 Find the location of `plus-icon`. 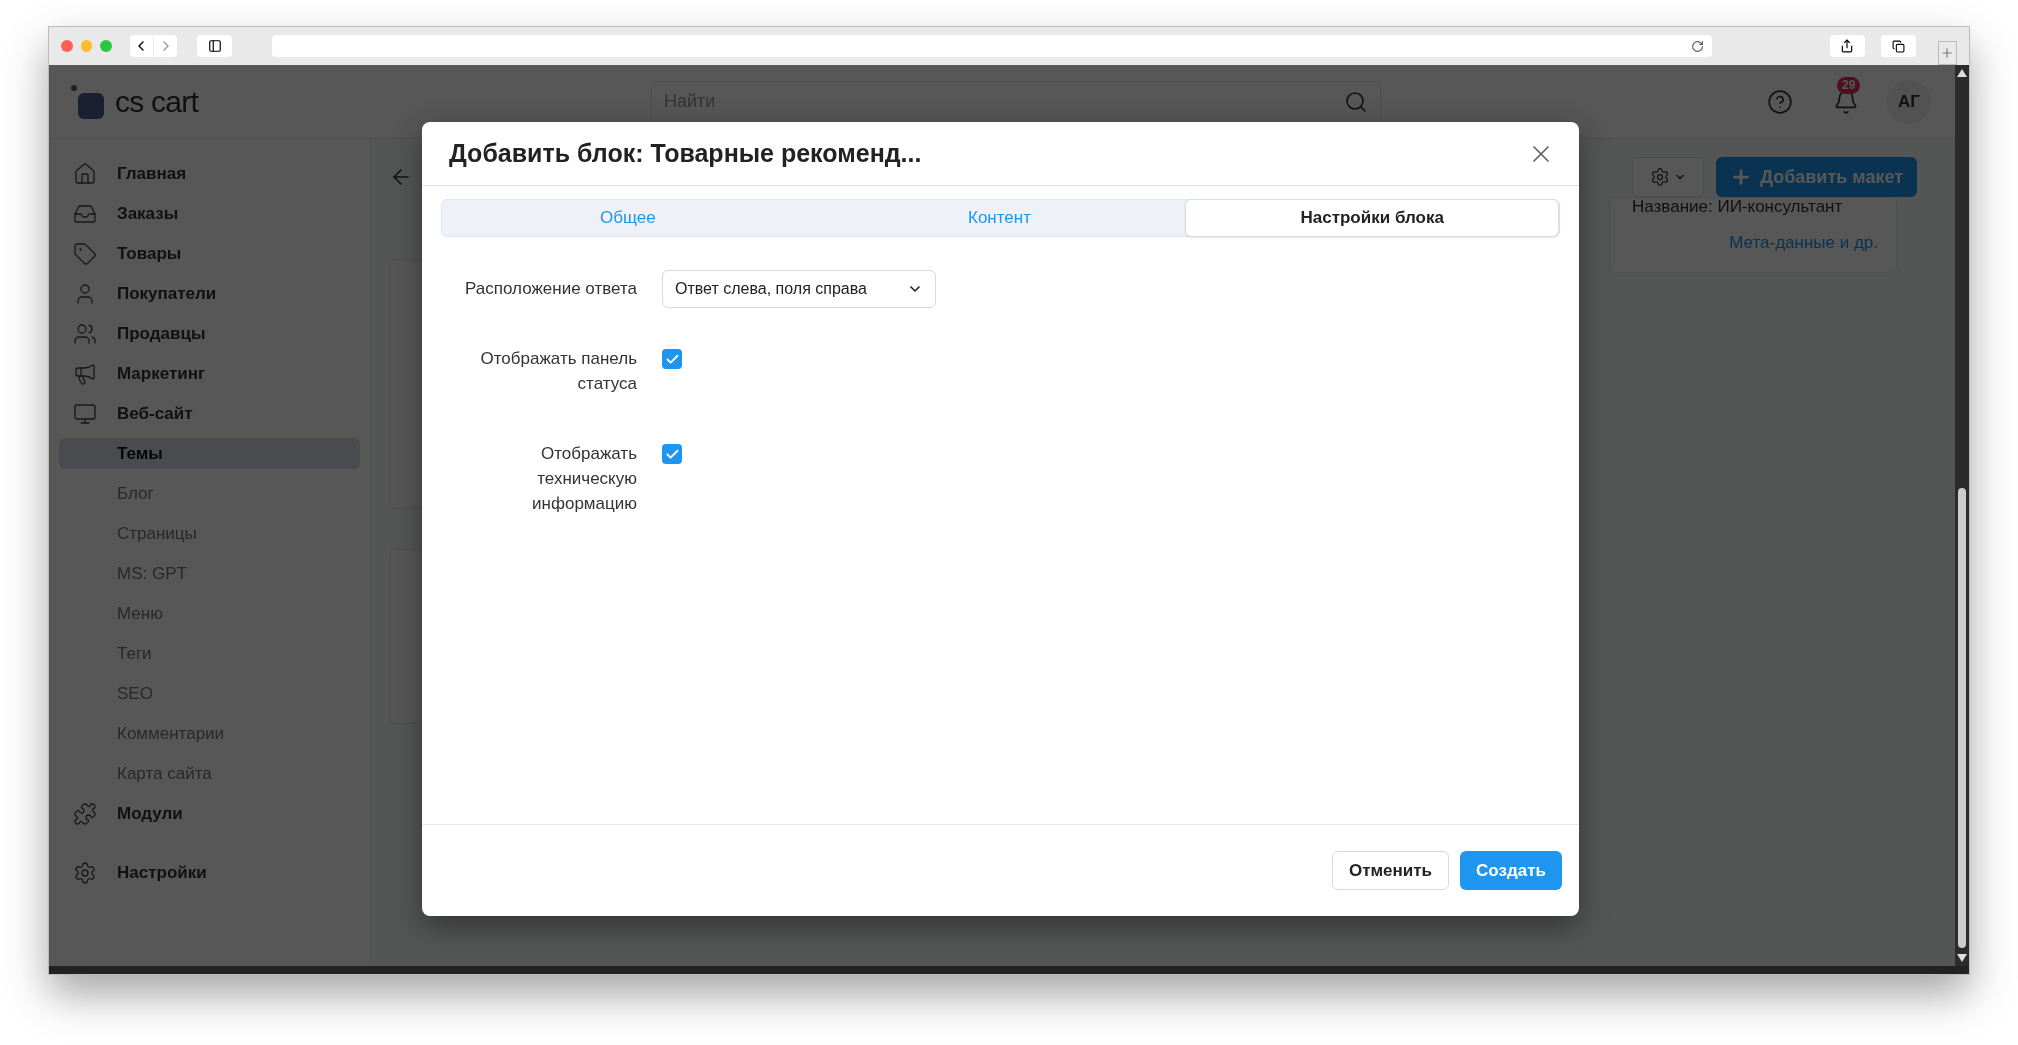

plus-icon is located at coordinates (1947, 53).